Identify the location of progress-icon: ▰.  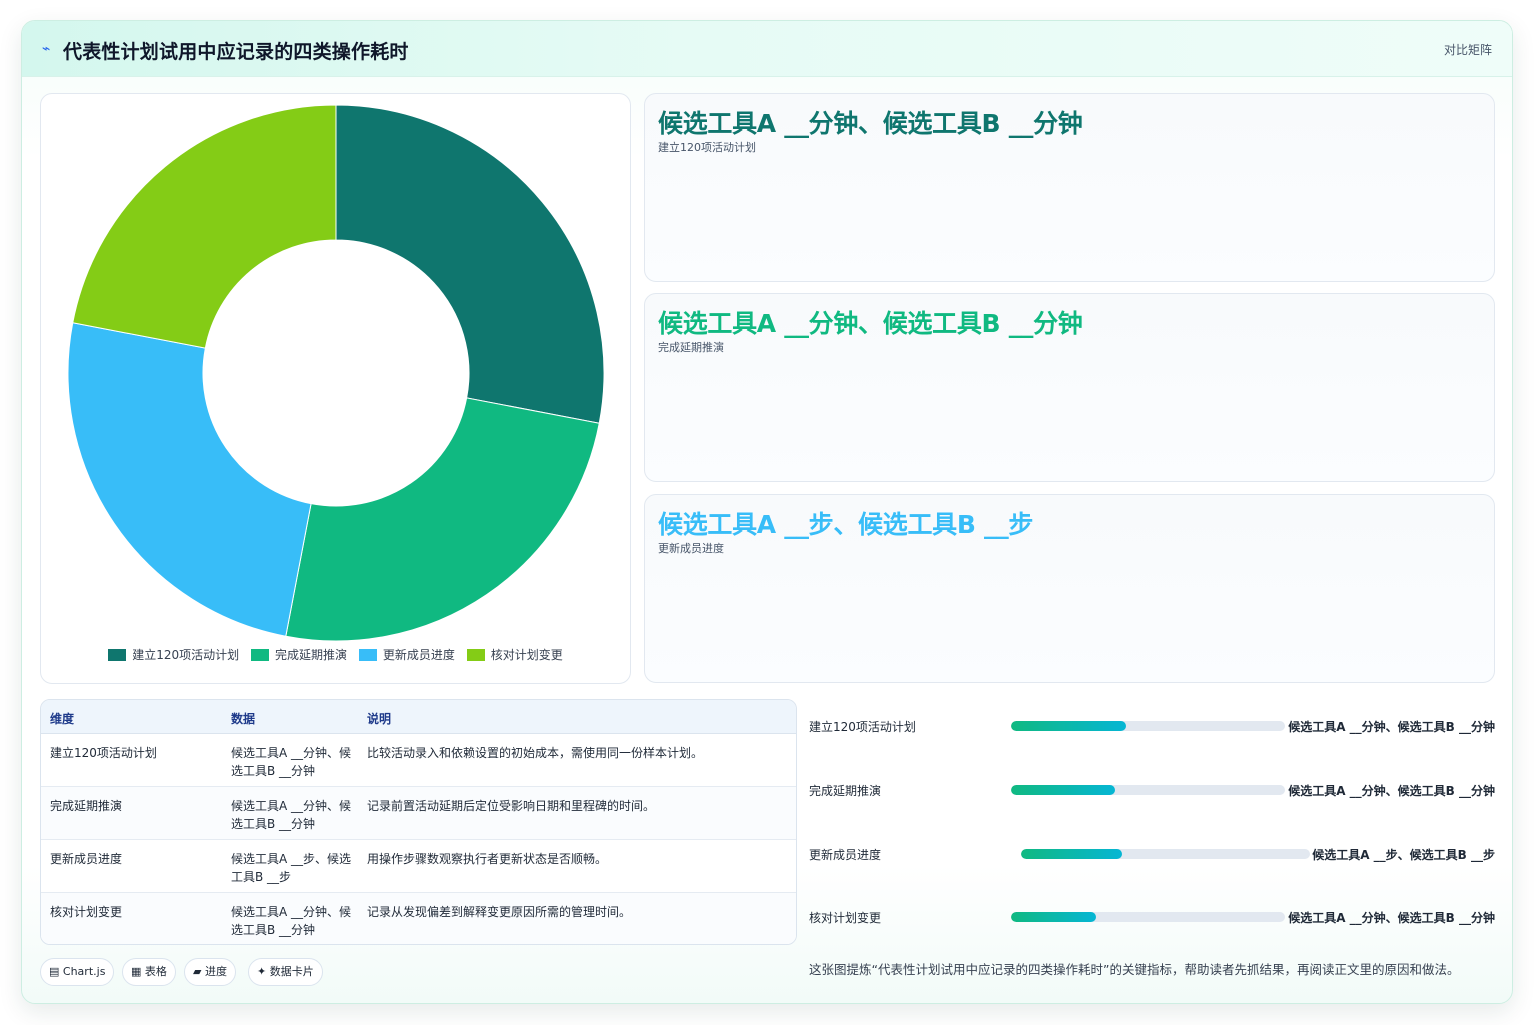
(197, 971).